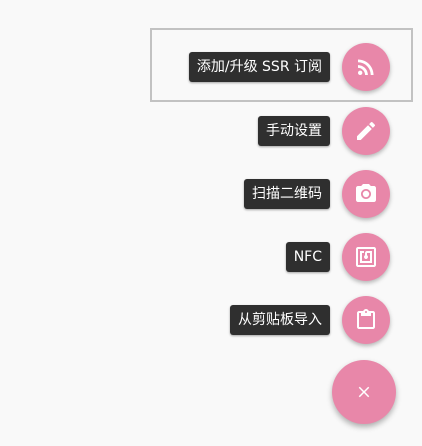  I want to click on fab-label-scan-qr: 扫描二维码, so click(287, 194).